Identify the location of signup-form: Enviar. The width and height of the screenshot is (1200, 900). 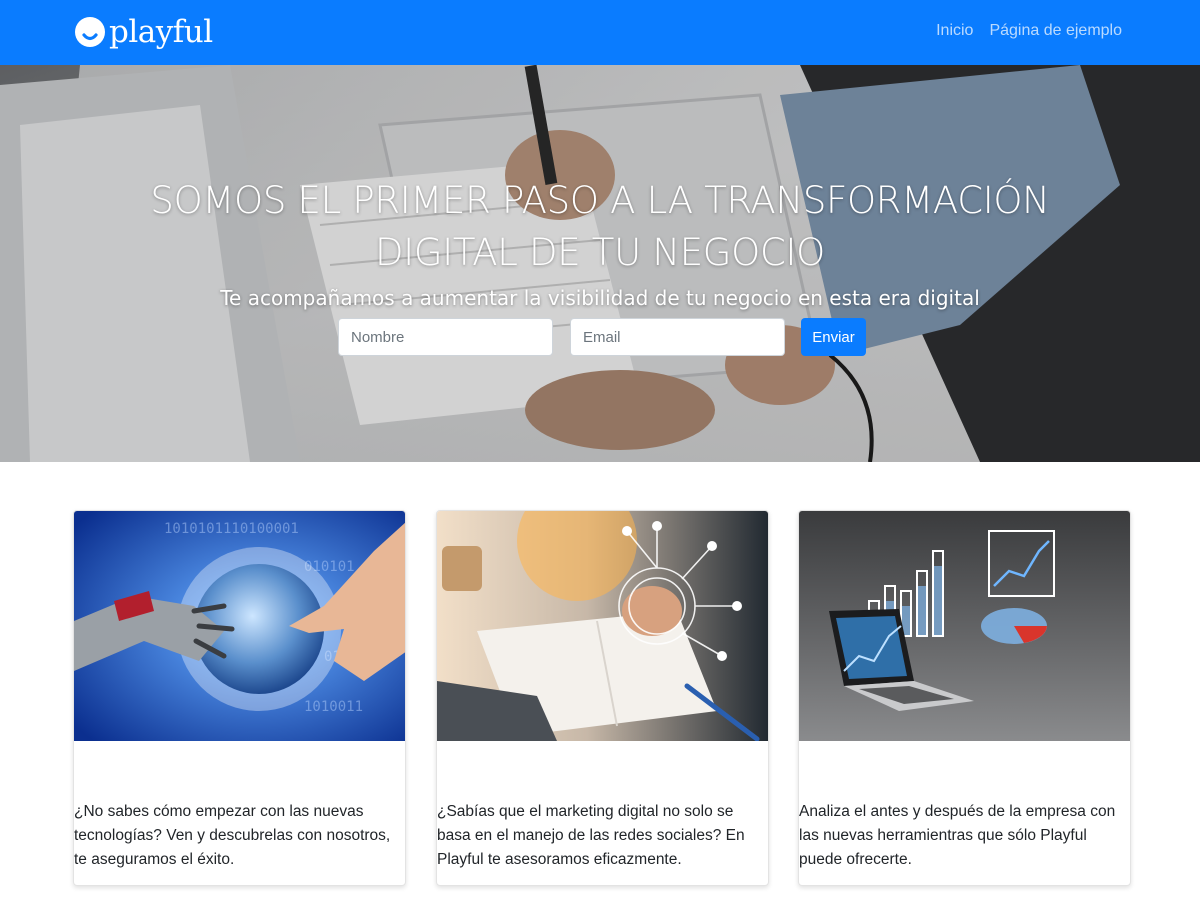
(602, 337).